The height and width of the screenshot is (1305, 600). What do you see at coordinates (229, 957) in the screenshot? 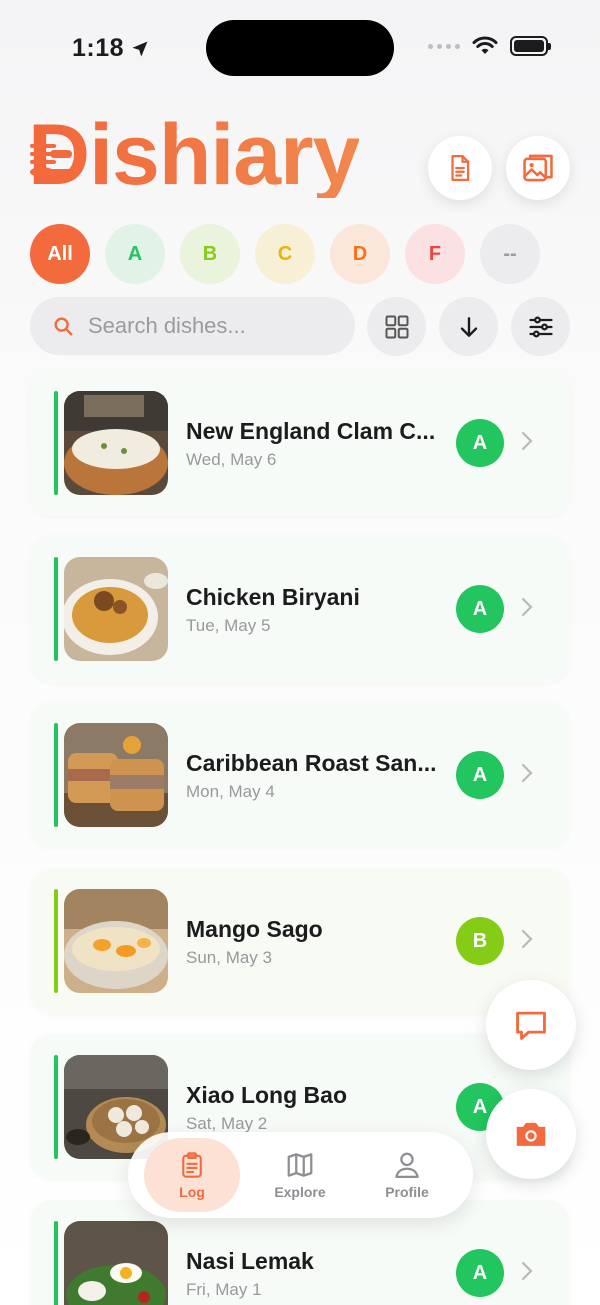
I see `dish-date: Sun, May 3` at bounding box center [229, 957].